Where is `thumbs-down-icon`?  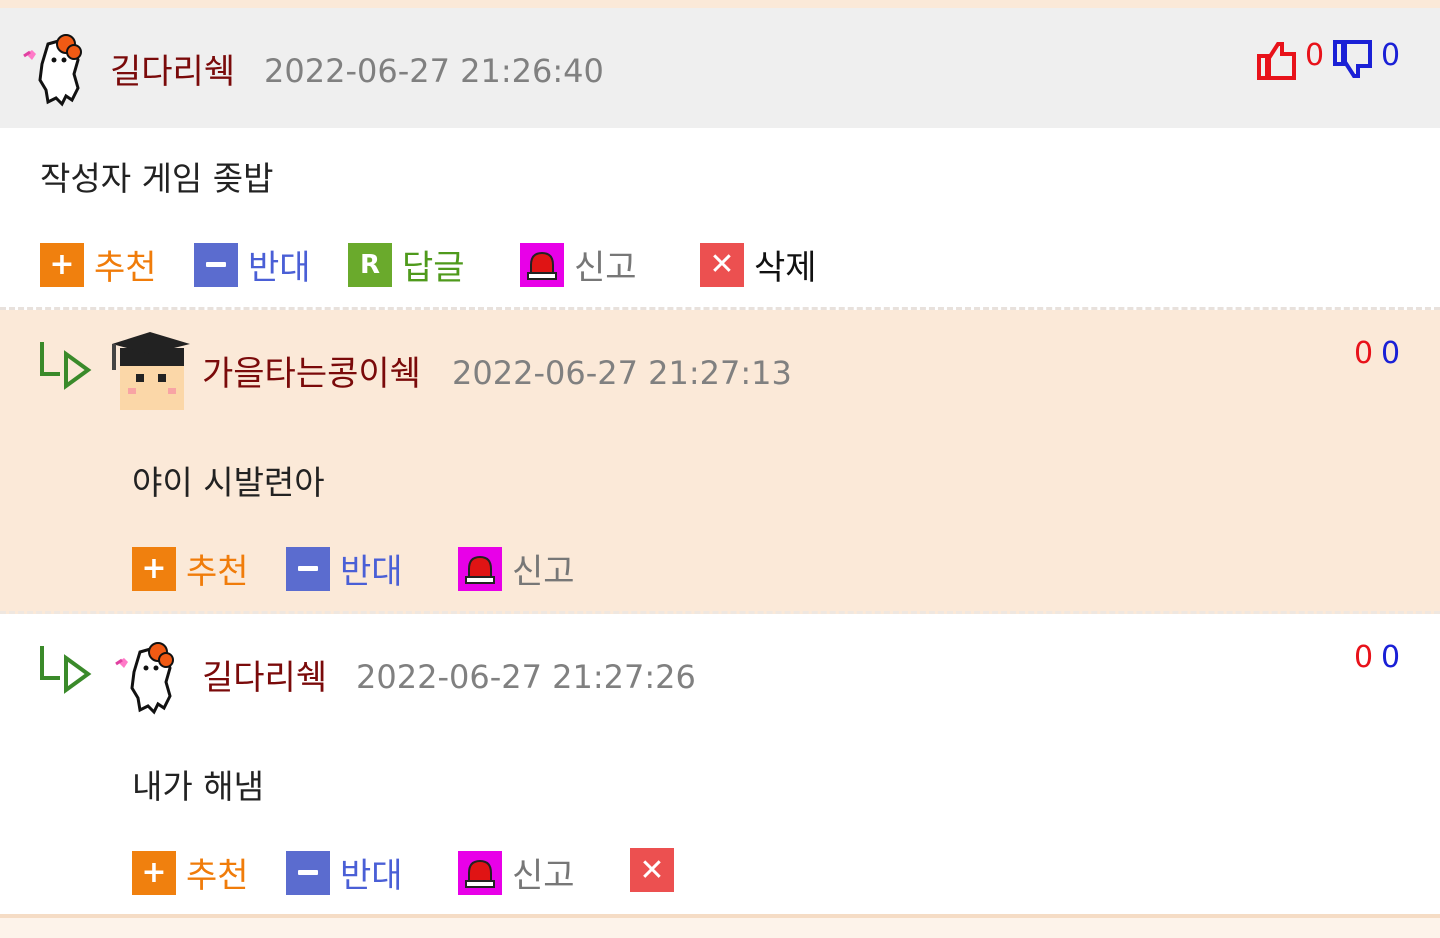
thumbs-down-icon is located at coordinates (1354, 60).